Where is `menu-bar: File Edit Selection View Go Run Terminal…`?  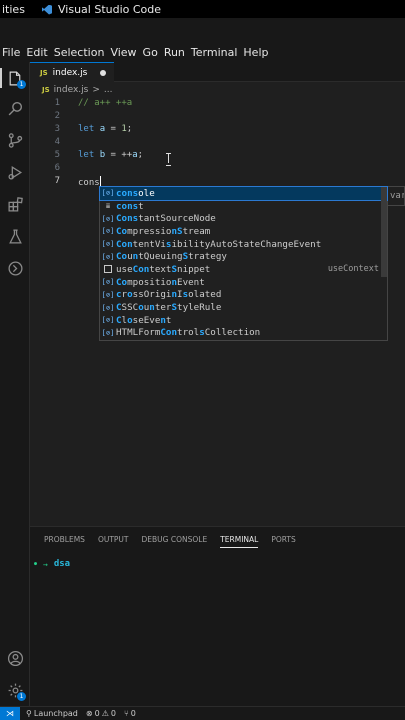 menu-bar: File Edit Selection View Go Run Terminal… is located at coordinates (202, 52).